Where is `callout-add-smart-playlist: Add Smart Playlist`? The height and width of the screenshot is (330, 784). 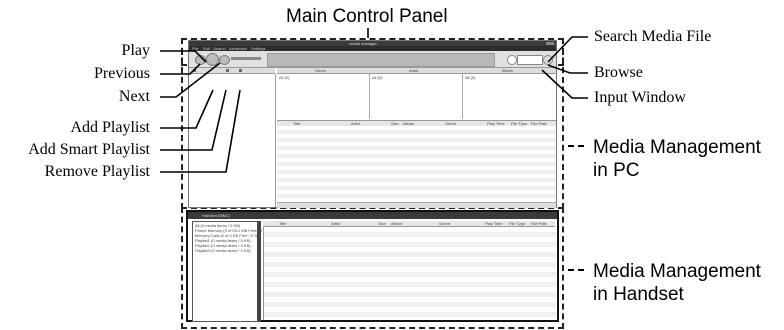
callout-add-smart-playlist: Add Smart Playlist is located at coordinates (89, 149).